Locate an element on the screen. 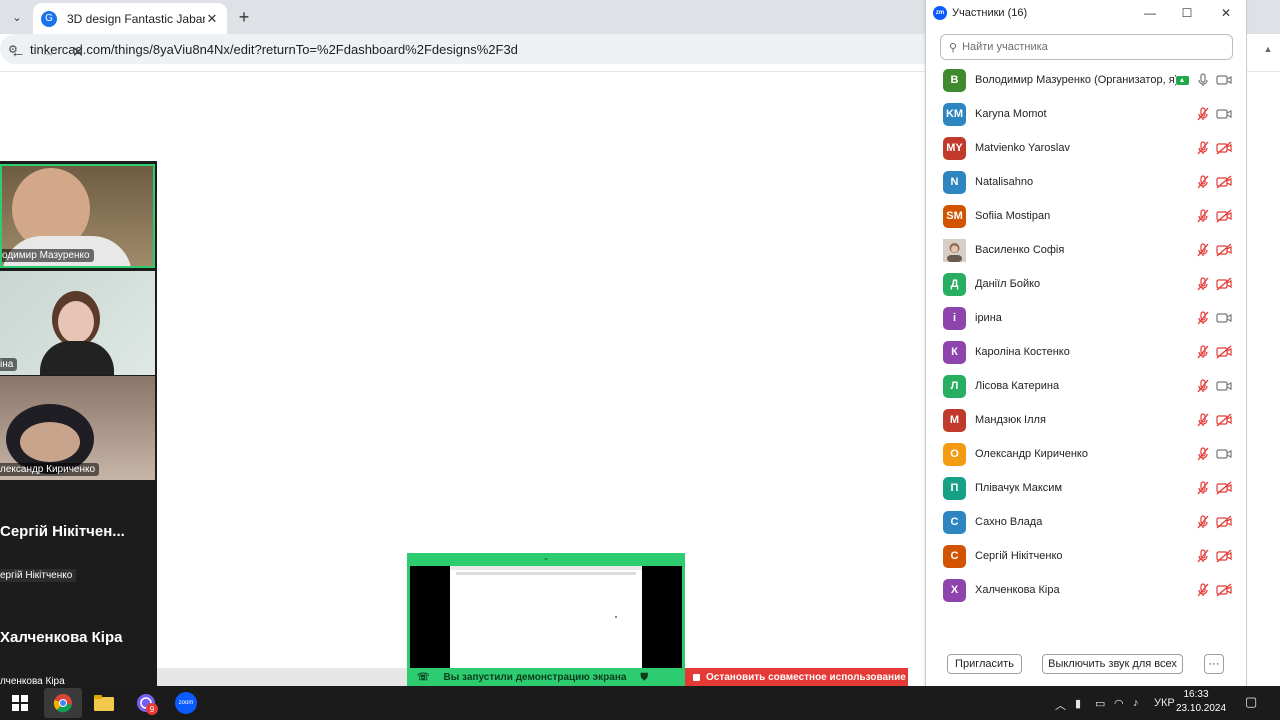 This screenshot has height=720, width=1280. video-tile: лександр Кириченко is located at coordinates (77, 428).